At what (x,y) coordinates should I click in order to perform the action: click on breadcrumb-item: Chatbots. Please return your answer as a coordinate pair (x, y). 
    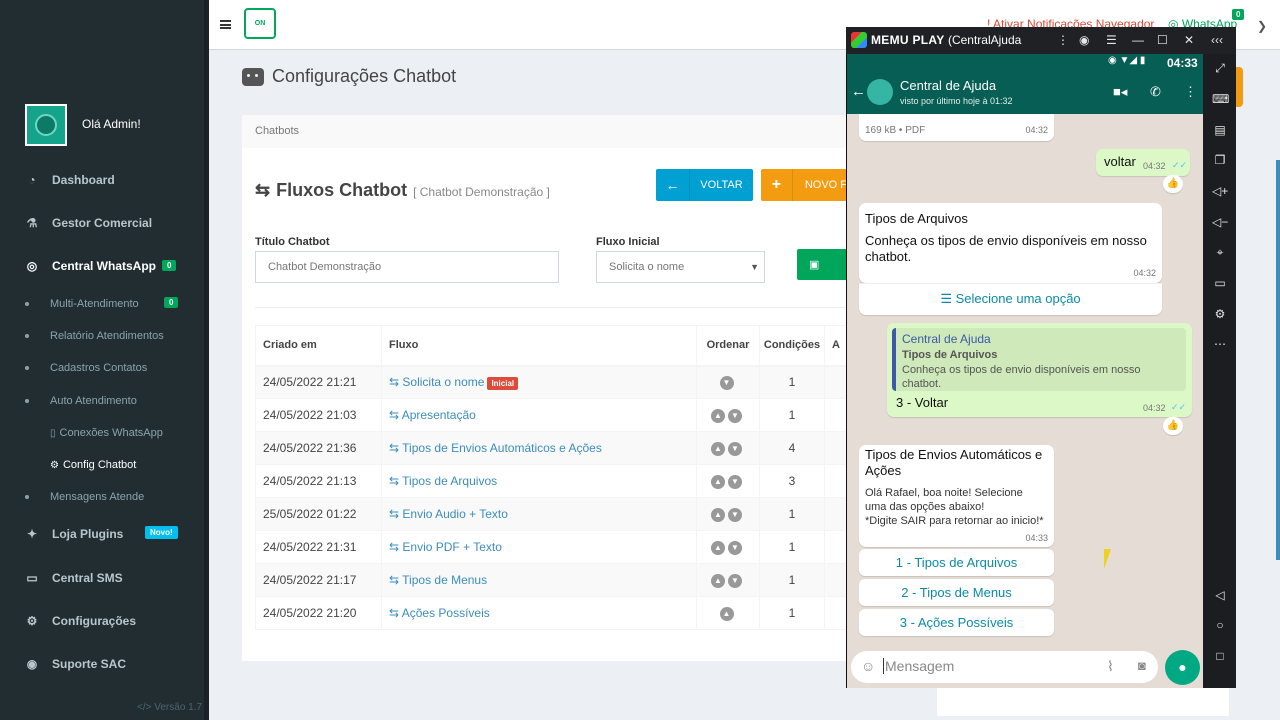
    Looking at the image, I should click on (277, 131).